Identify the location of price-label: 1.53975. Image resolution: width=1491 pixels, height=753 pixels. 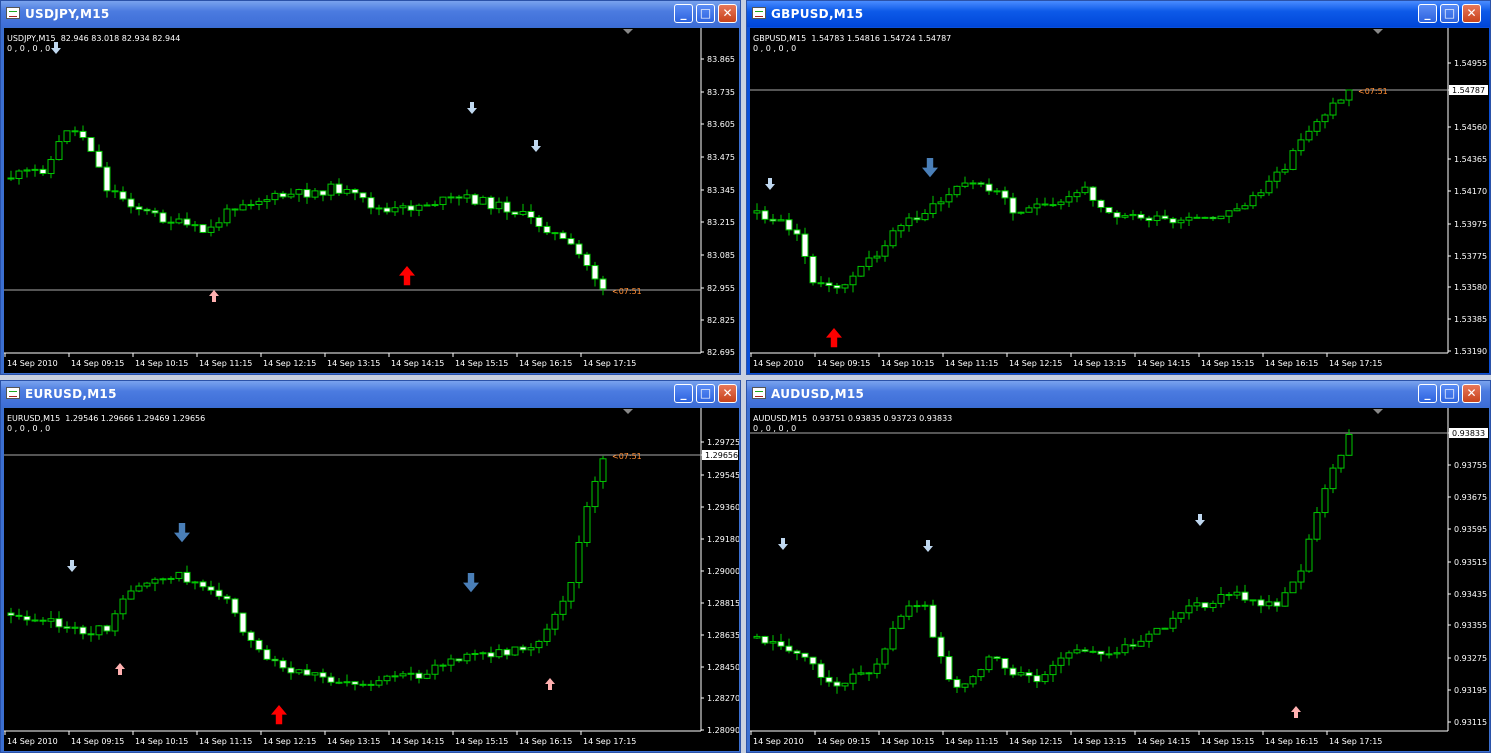
(1470, 224).